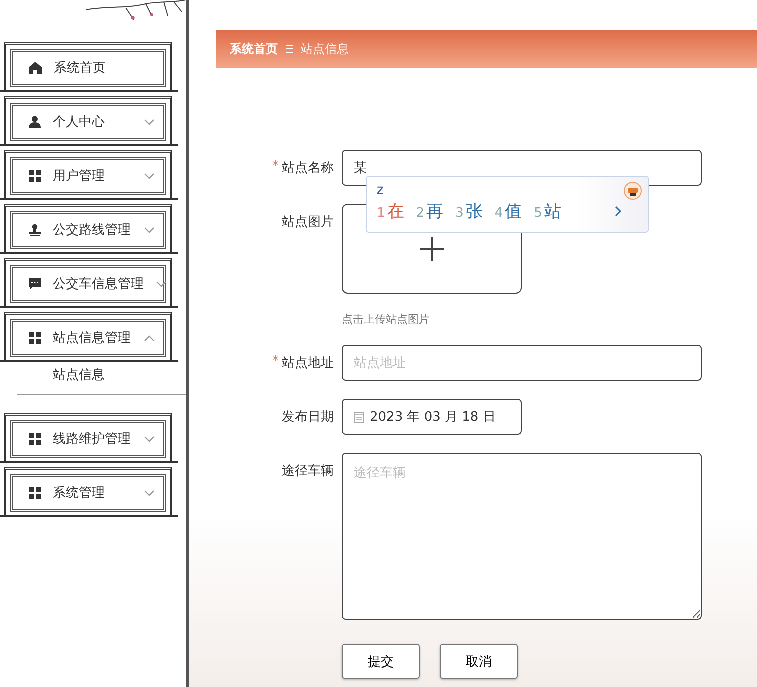  Describe the element at coordinates (308, 168) in the screenshot. I see `field-label: 站点名称` at that location.